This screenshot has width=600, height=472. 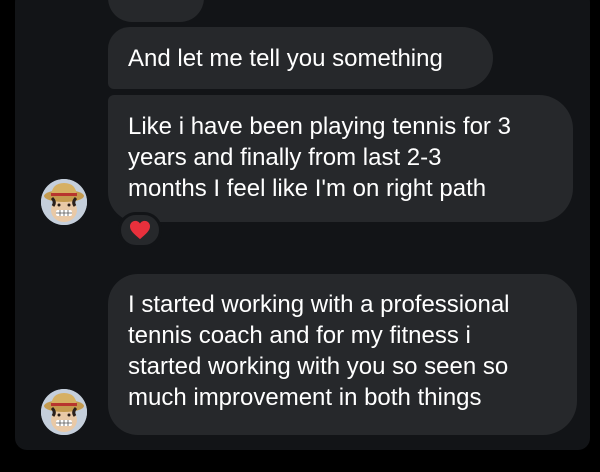 I want to click on message-bubble: And let me tell you something, so click(x=300, y=58).